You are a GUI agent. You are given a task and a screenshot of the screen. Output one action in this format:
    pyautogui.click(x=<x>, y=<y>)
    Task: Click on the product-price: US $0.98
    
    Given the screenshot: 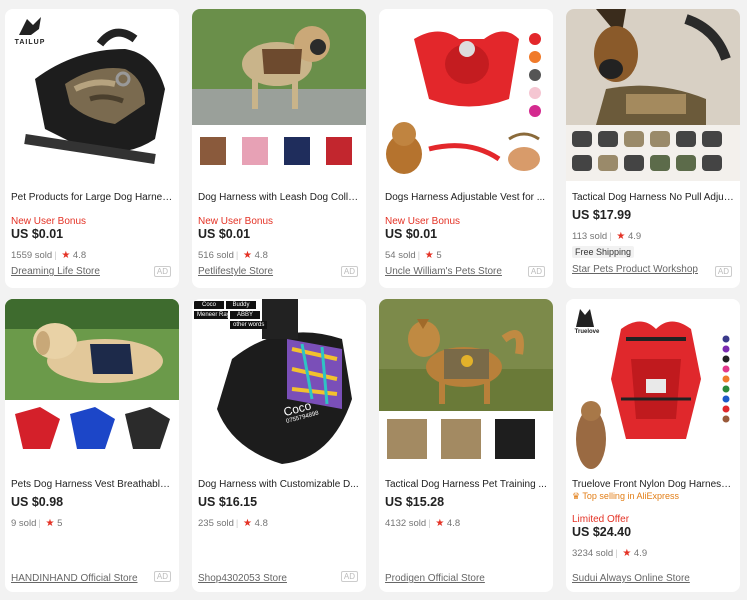 What is the action you would take?
    pyautogui.click(x=37, y=502)
    